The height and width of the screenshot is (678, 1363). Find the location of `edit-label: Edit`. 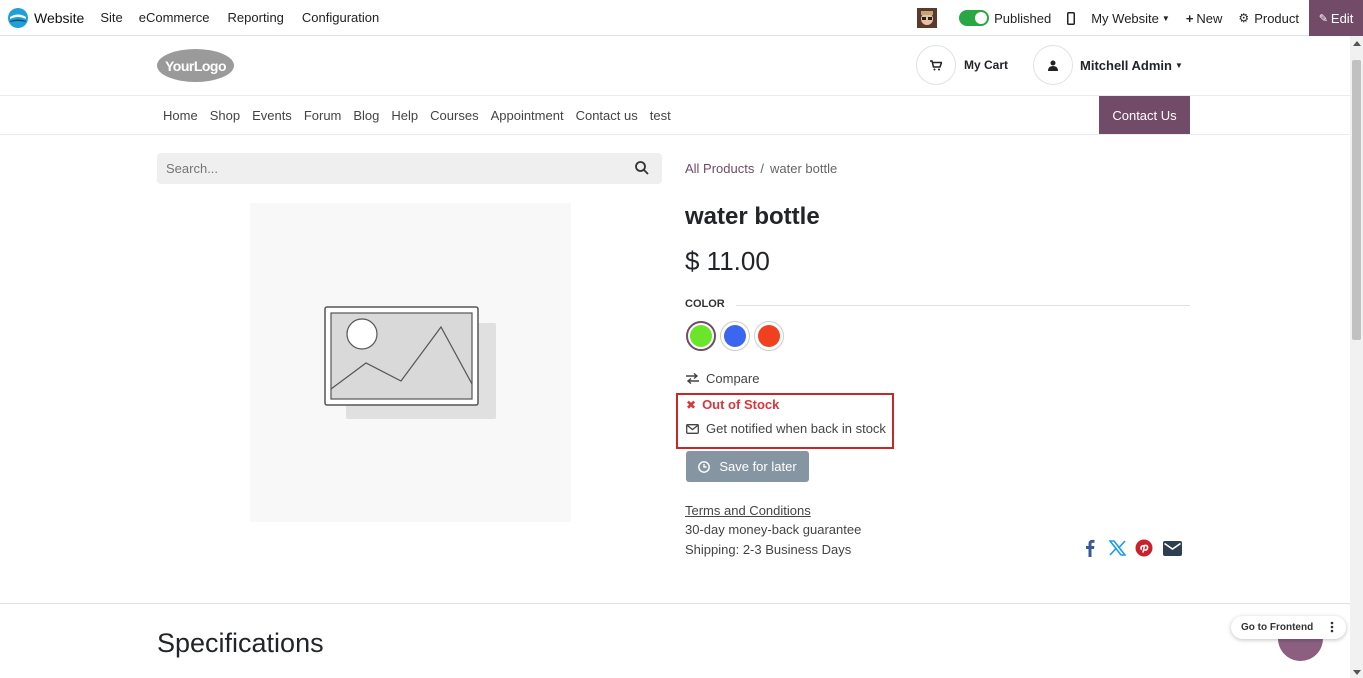

edit-label: Edit is located at coordinates (1342, 18).